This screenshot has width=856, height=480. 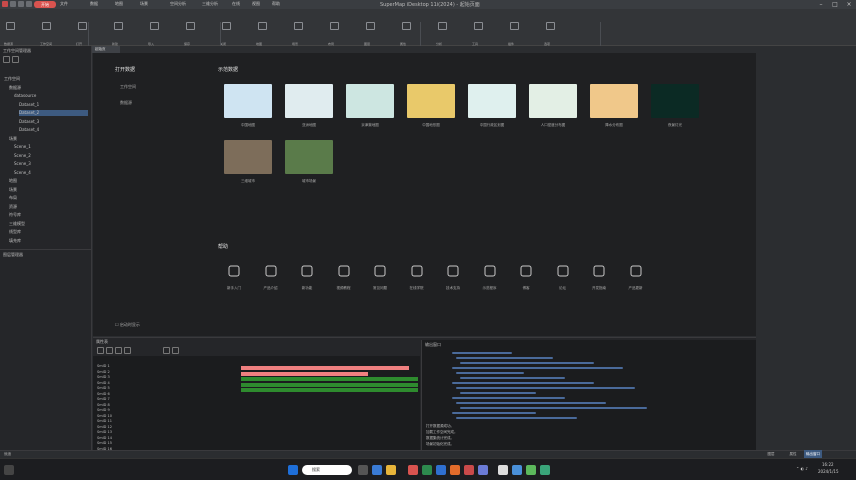 What do you see at coordinates (793, 454) in the screenshot?
I see `tab-properties: 属性` at bounding box center [793, 454].